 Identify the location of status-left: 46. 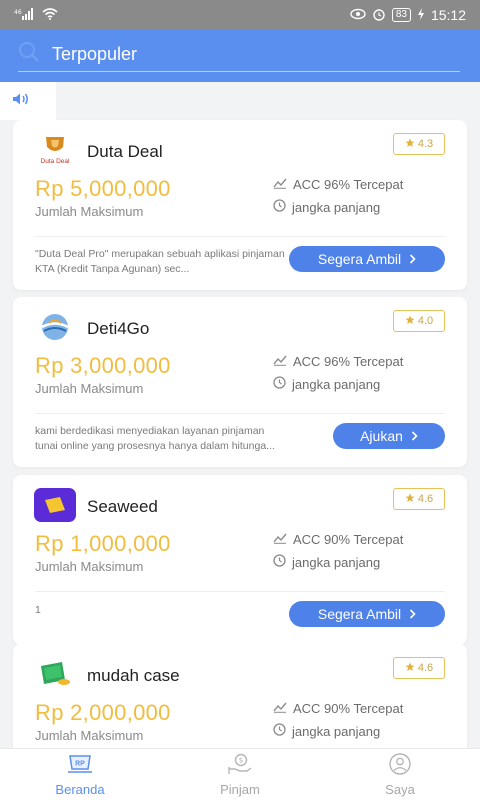
(36, 15).